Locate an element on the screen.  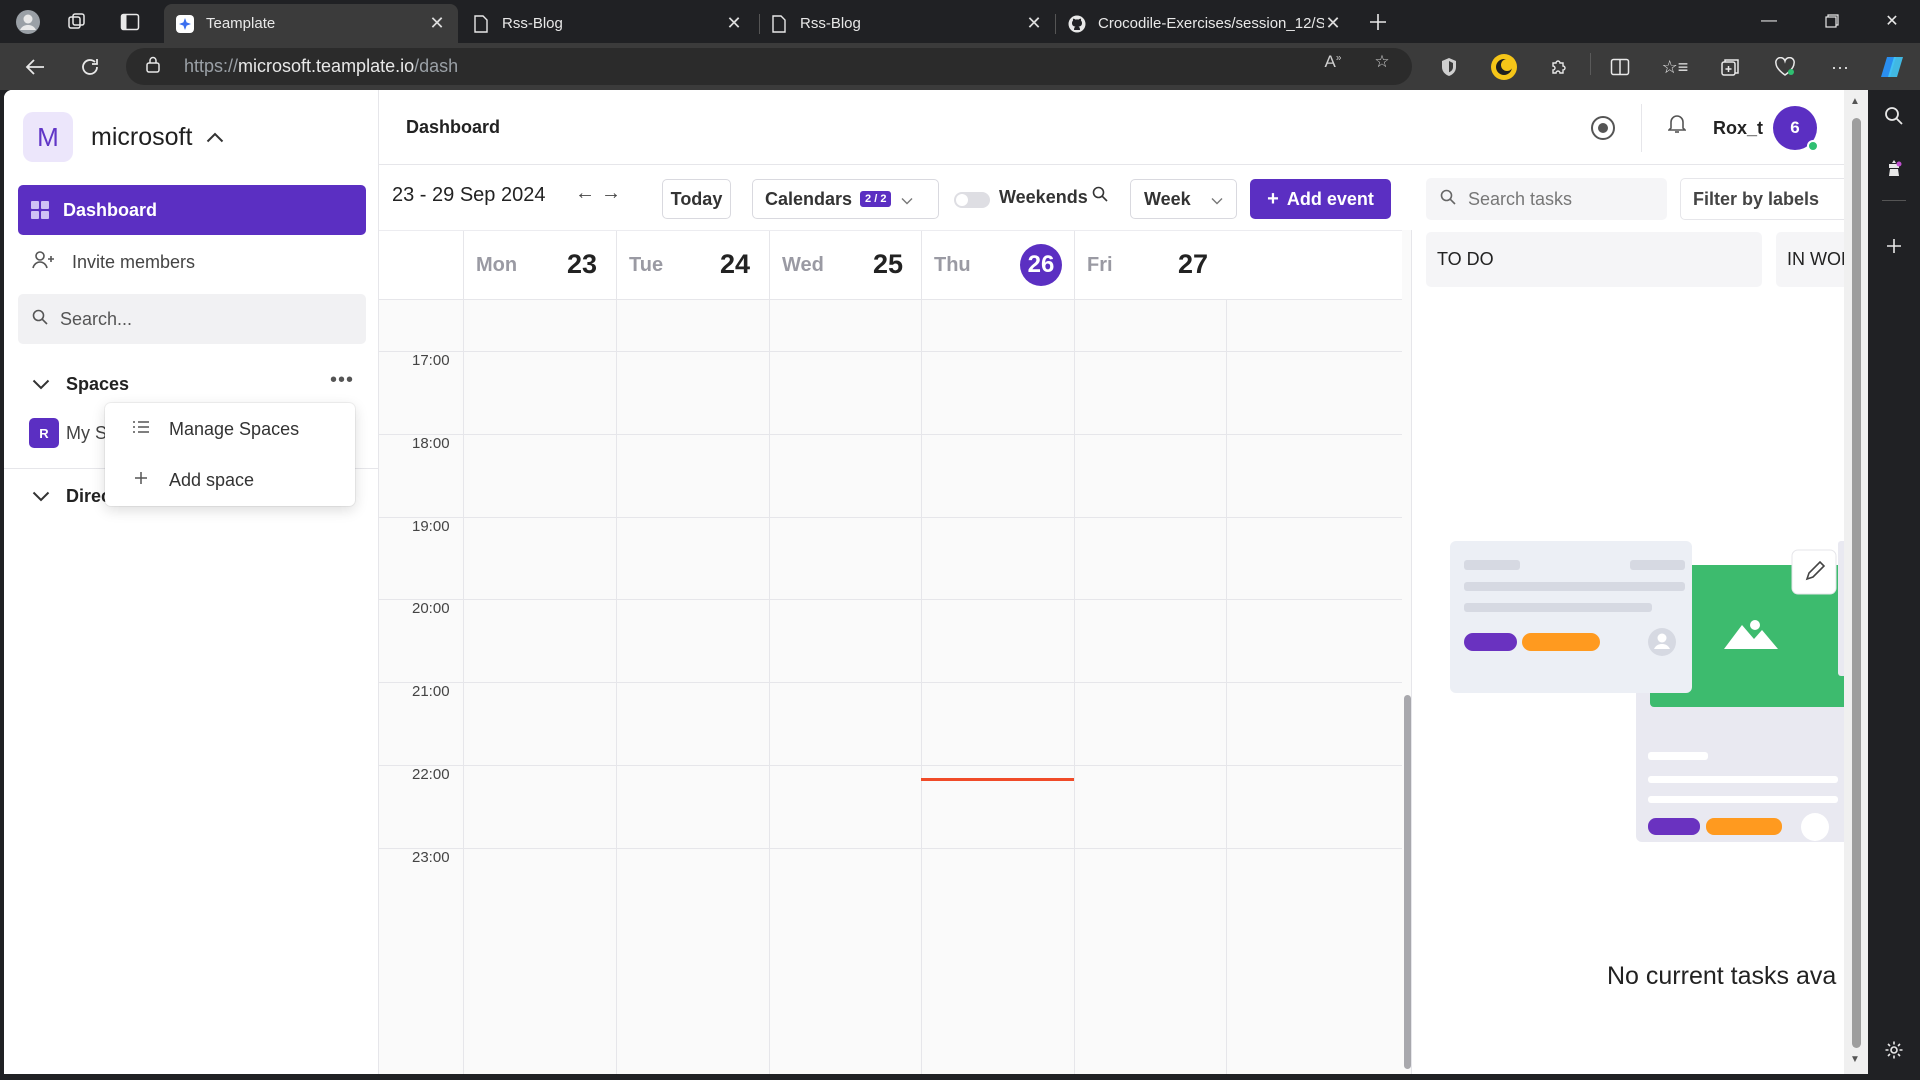
add-event-label: Add event is located at coordinates (1330, 198).